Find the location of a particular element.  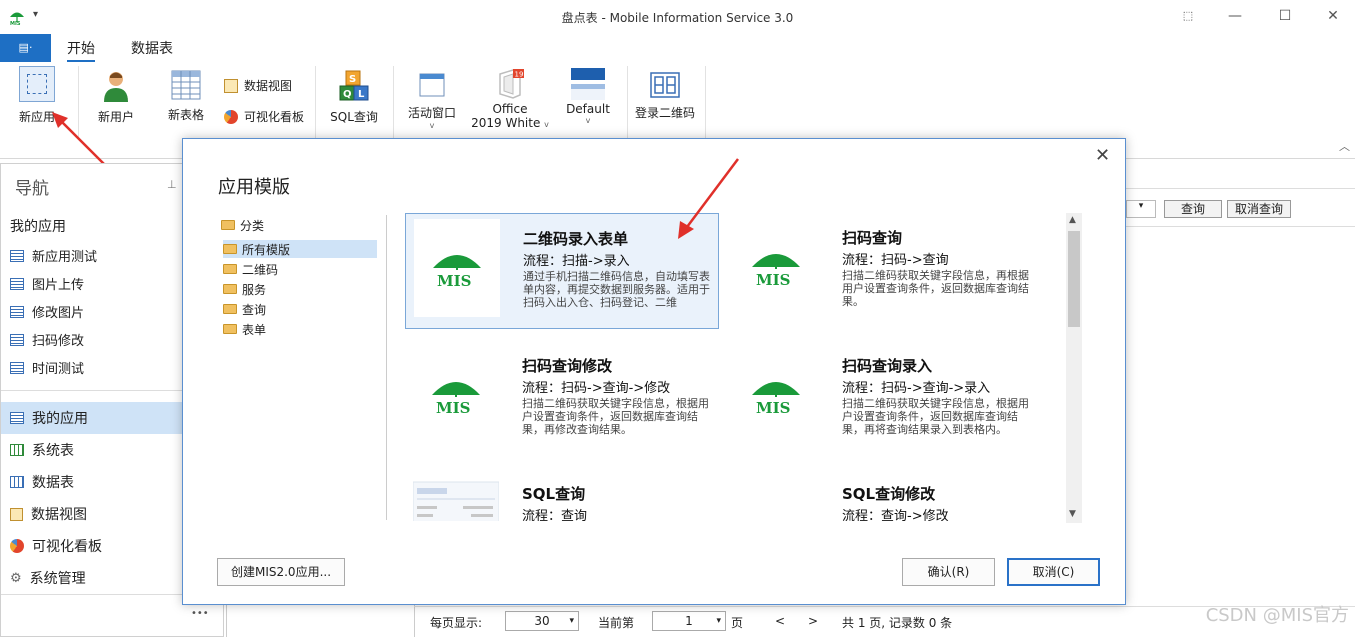

nav-more-button: ••• is located at coordinates (200, 613).